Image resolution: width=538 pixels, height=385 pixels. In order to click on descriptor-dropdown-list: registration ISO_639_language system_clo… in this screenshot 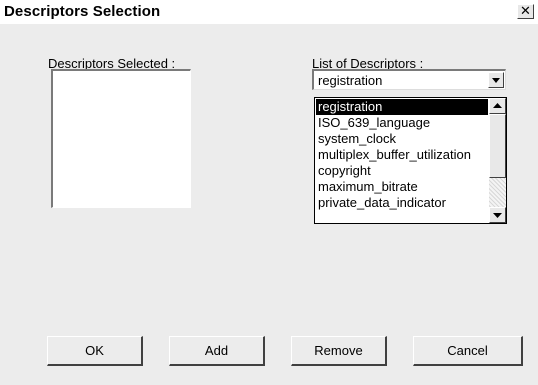, I will do `click(410, 160)`.